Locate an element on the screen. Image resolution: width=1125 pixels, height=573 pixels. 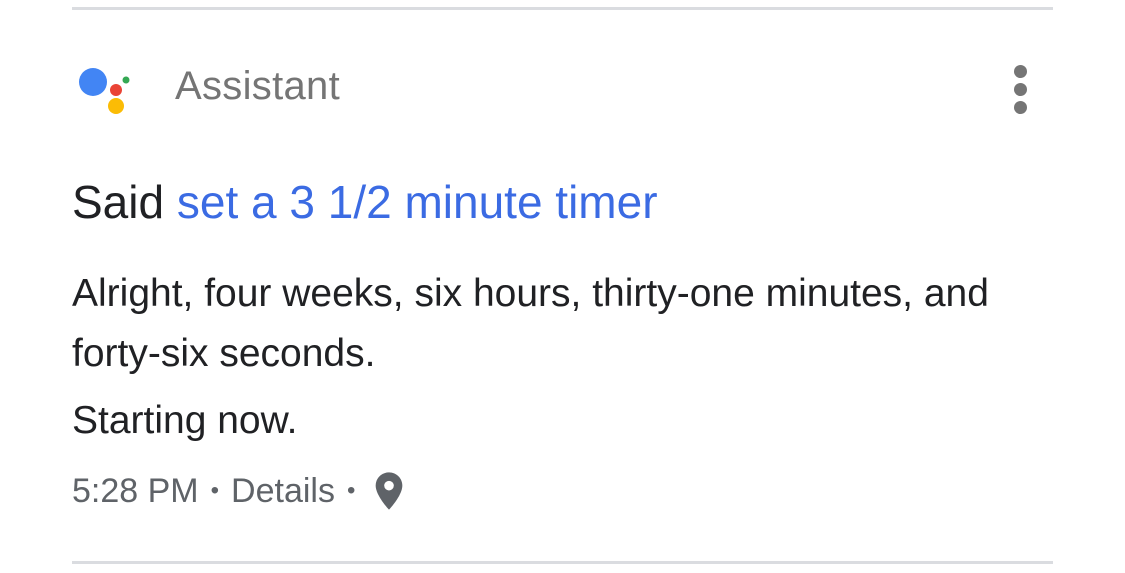
details-link: Details is located at coordinates (283, 491).